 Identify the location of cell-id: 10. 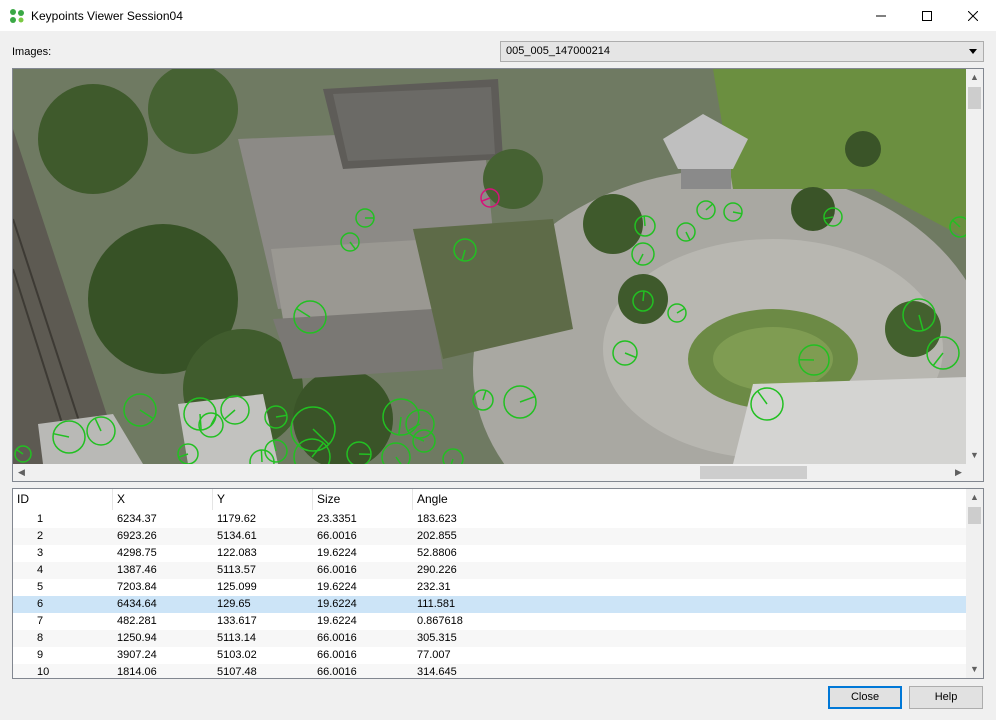
(43, 672).